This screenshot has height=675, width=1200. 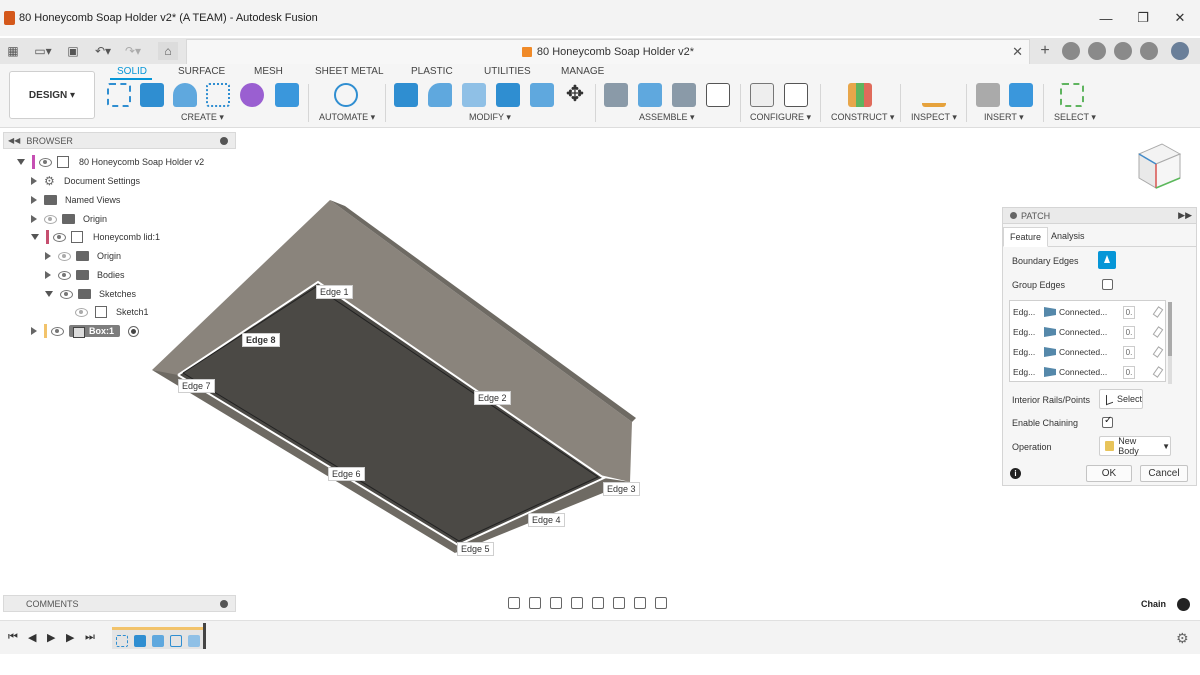 I want to click on edge-list-scrollbar, so click(x=1170, y=343).